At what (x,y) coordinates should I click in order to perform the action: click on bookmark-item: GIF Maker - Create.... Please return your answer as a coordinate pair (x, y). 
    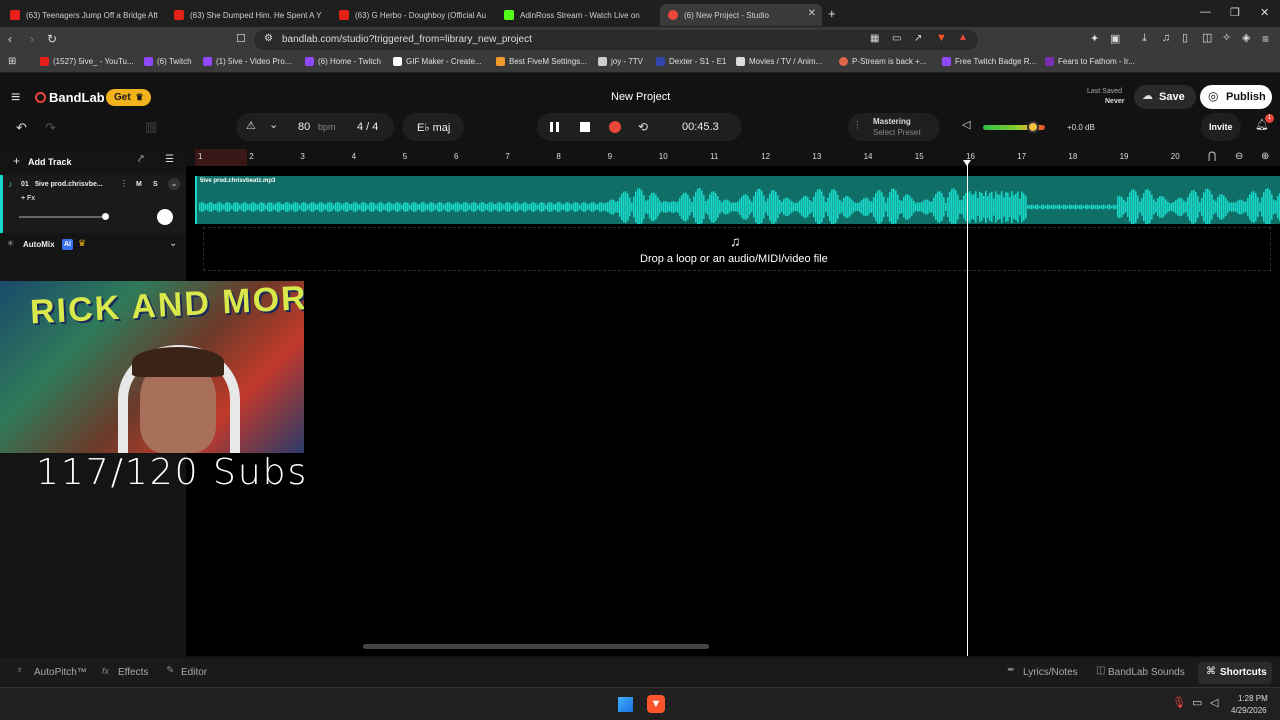
    Looking at the image, I should click on (437, 61).